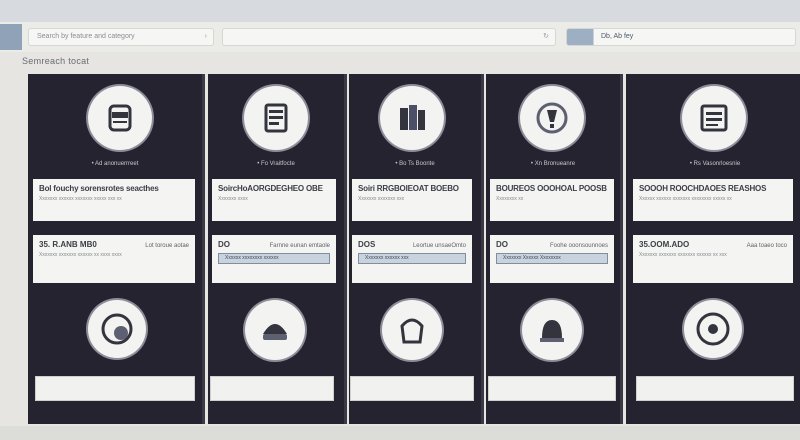  I want to click on option-selector: Xxxxxxx xxxxxx xxx, so click(412, 258).